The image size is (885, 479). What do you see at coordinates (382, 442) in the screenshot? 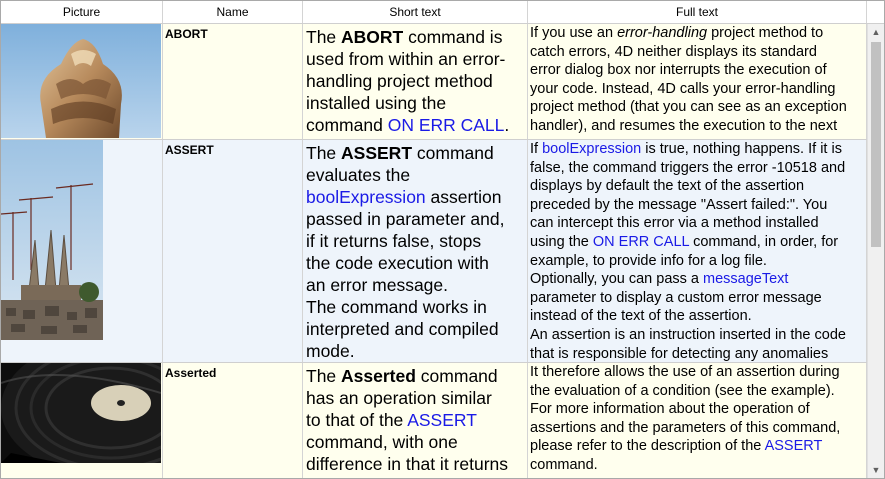
I see `text-run: command, with one` at bounding box center [382, 442].